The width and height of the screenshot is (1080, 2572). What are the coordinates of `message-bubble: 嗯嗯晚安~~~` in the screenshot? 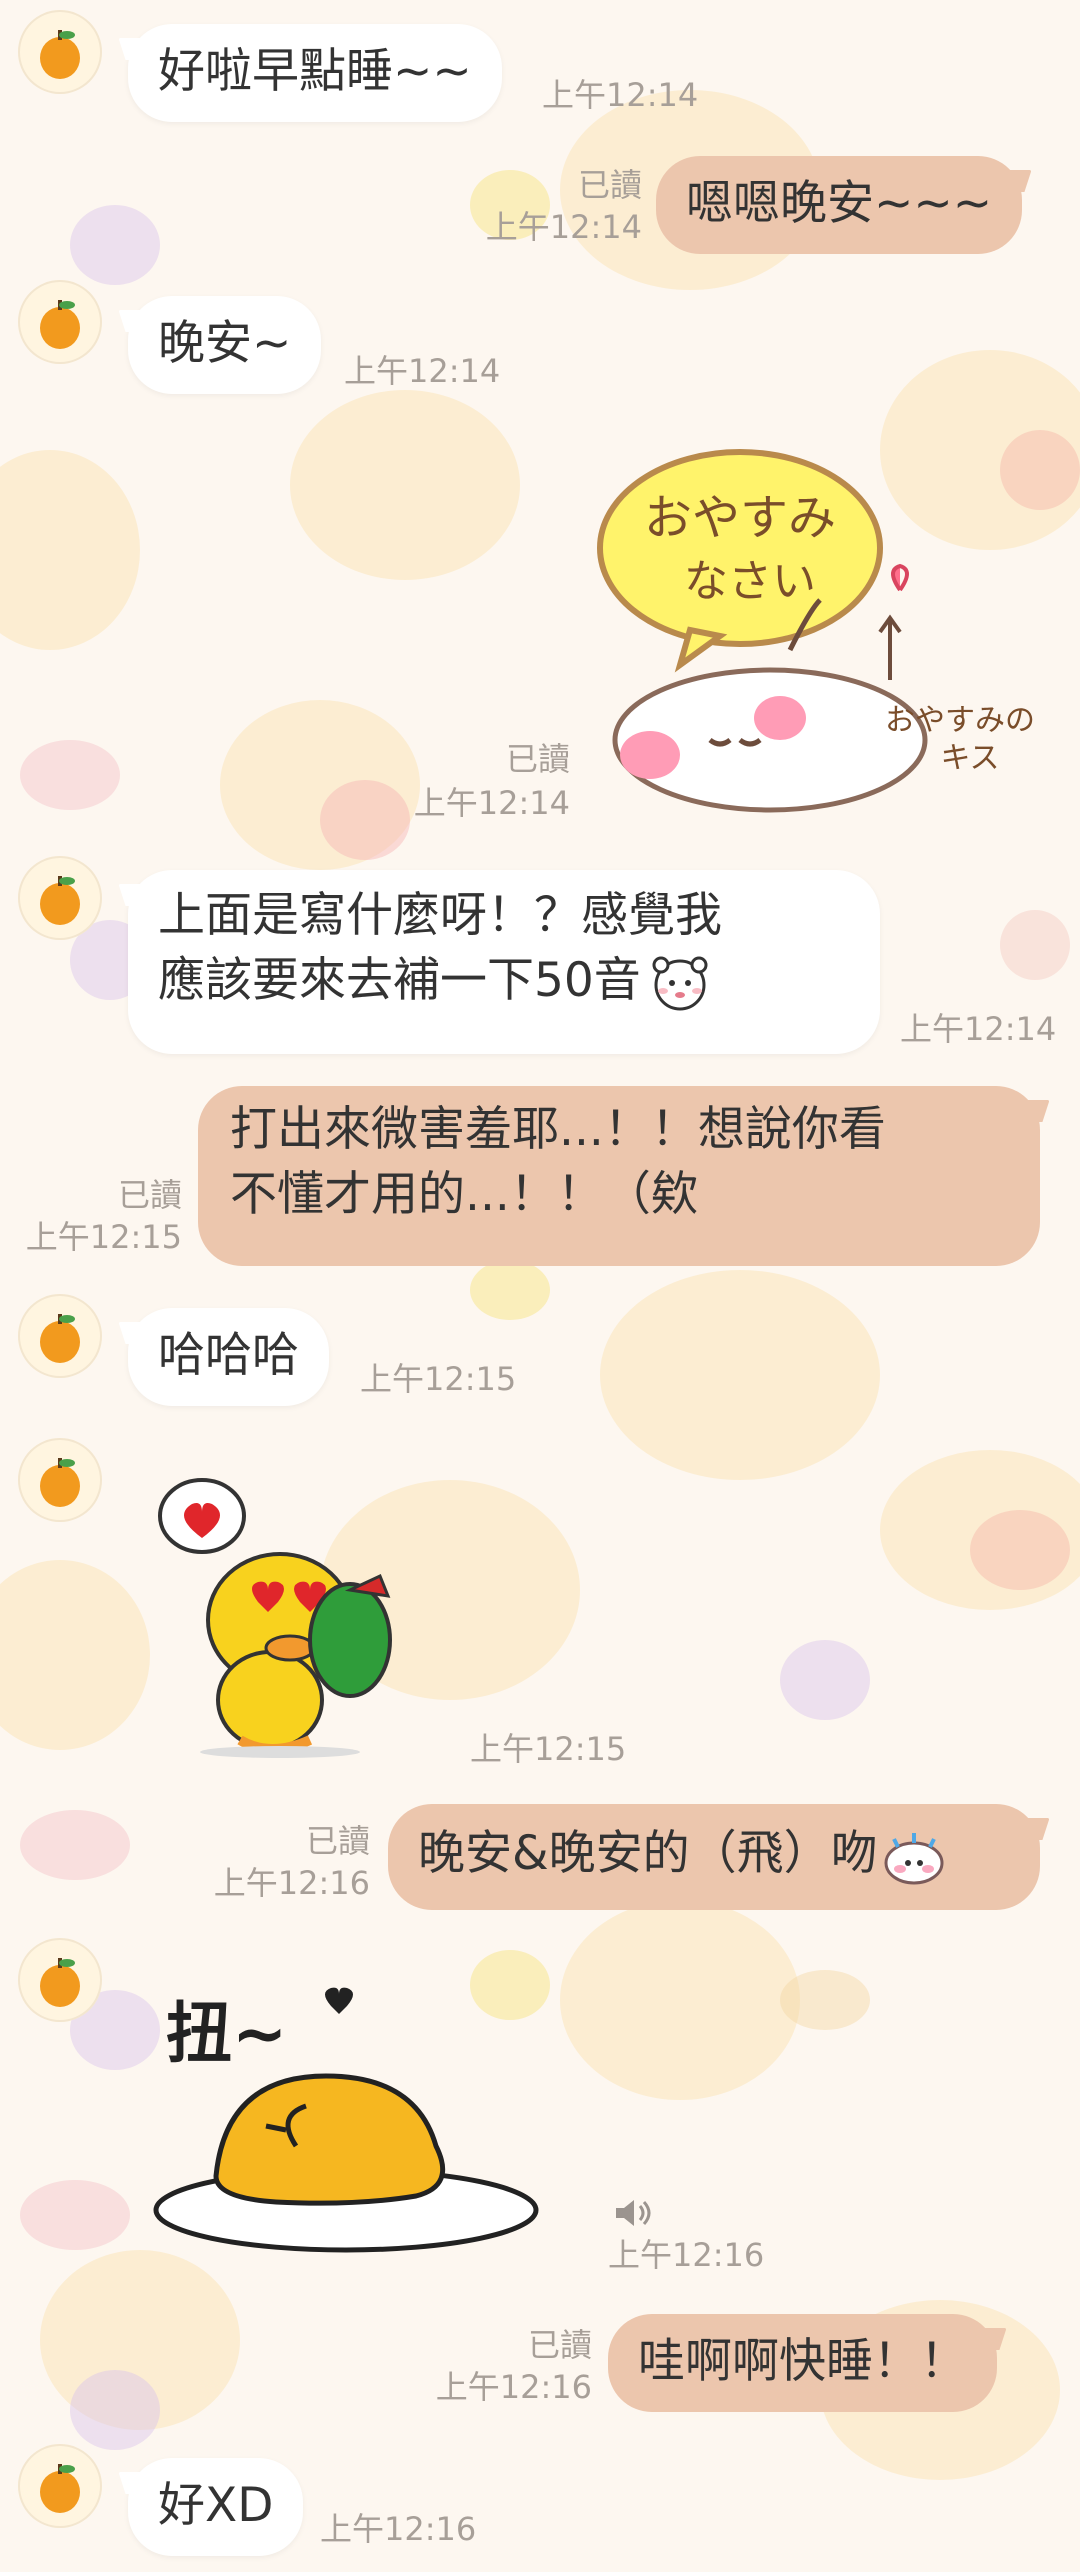 It's located at (839, 205).